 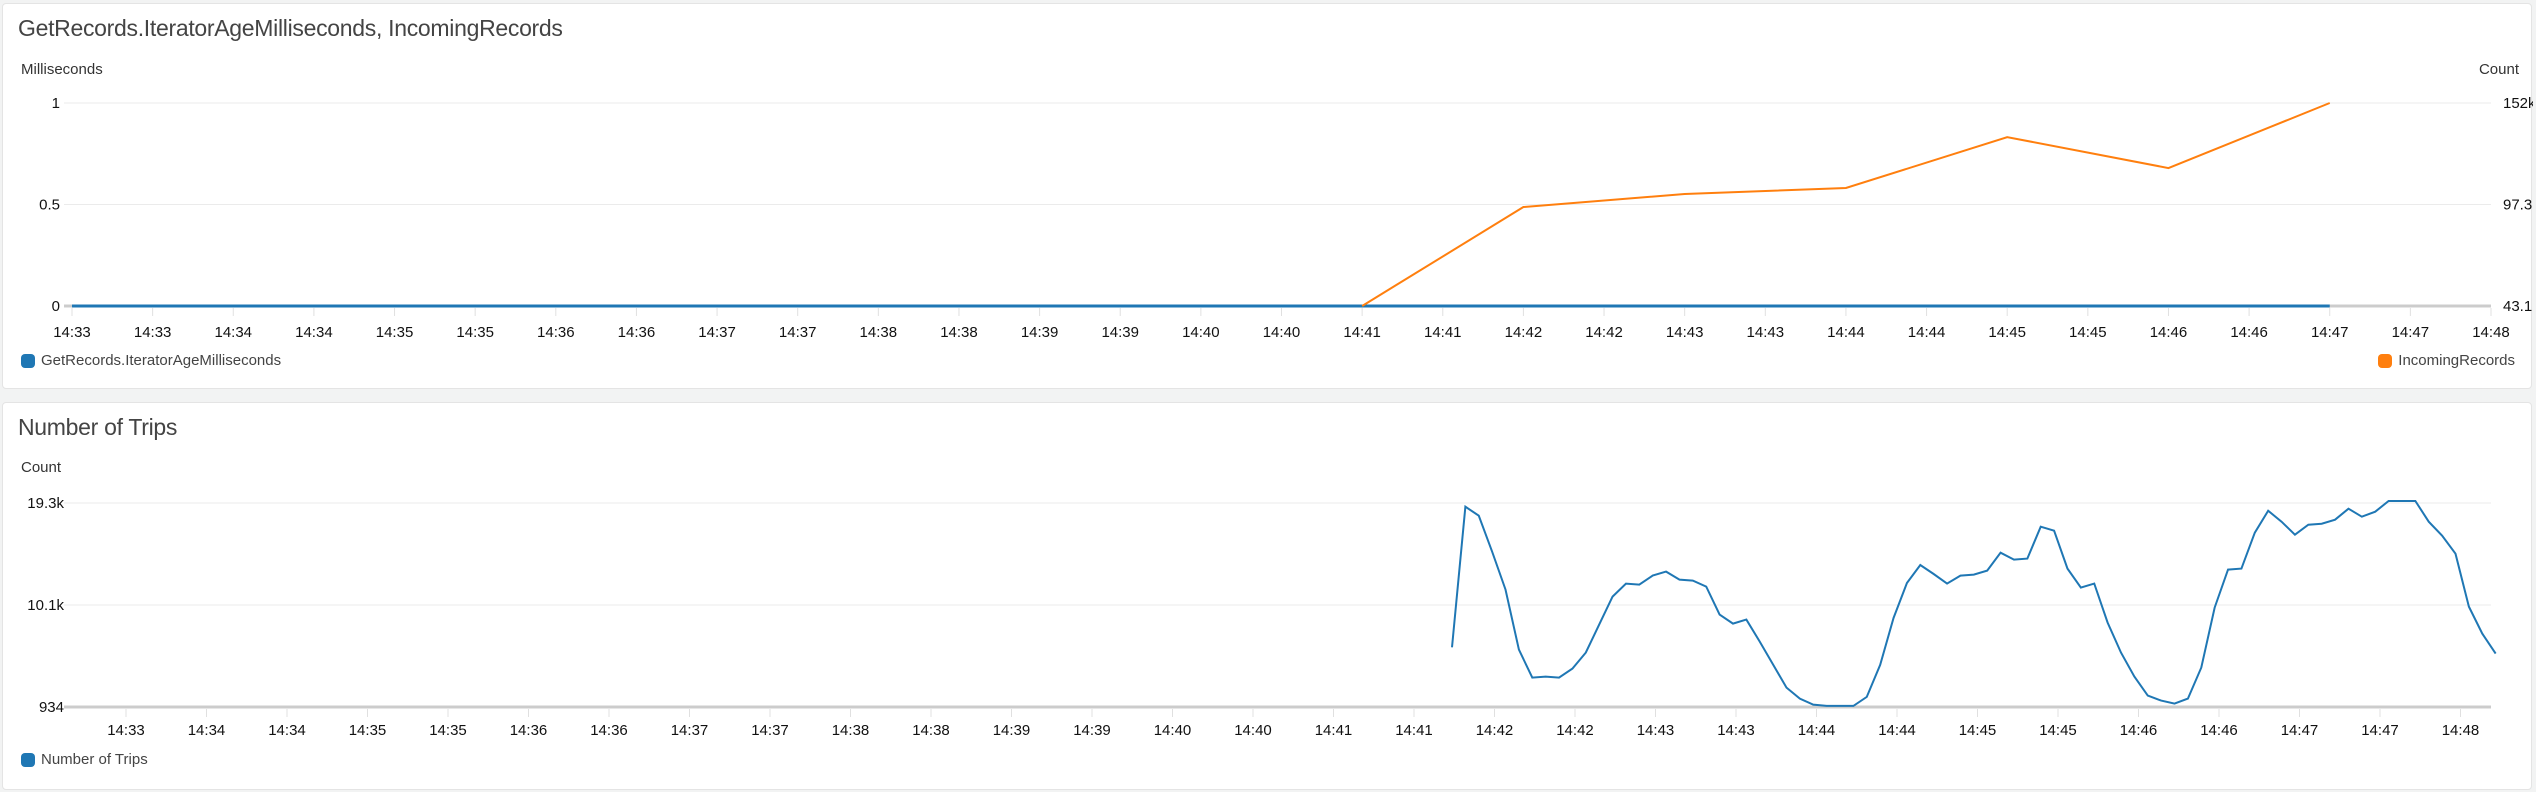 I want to click on series-line-number-of-trips, so click(x=1974, y=603).